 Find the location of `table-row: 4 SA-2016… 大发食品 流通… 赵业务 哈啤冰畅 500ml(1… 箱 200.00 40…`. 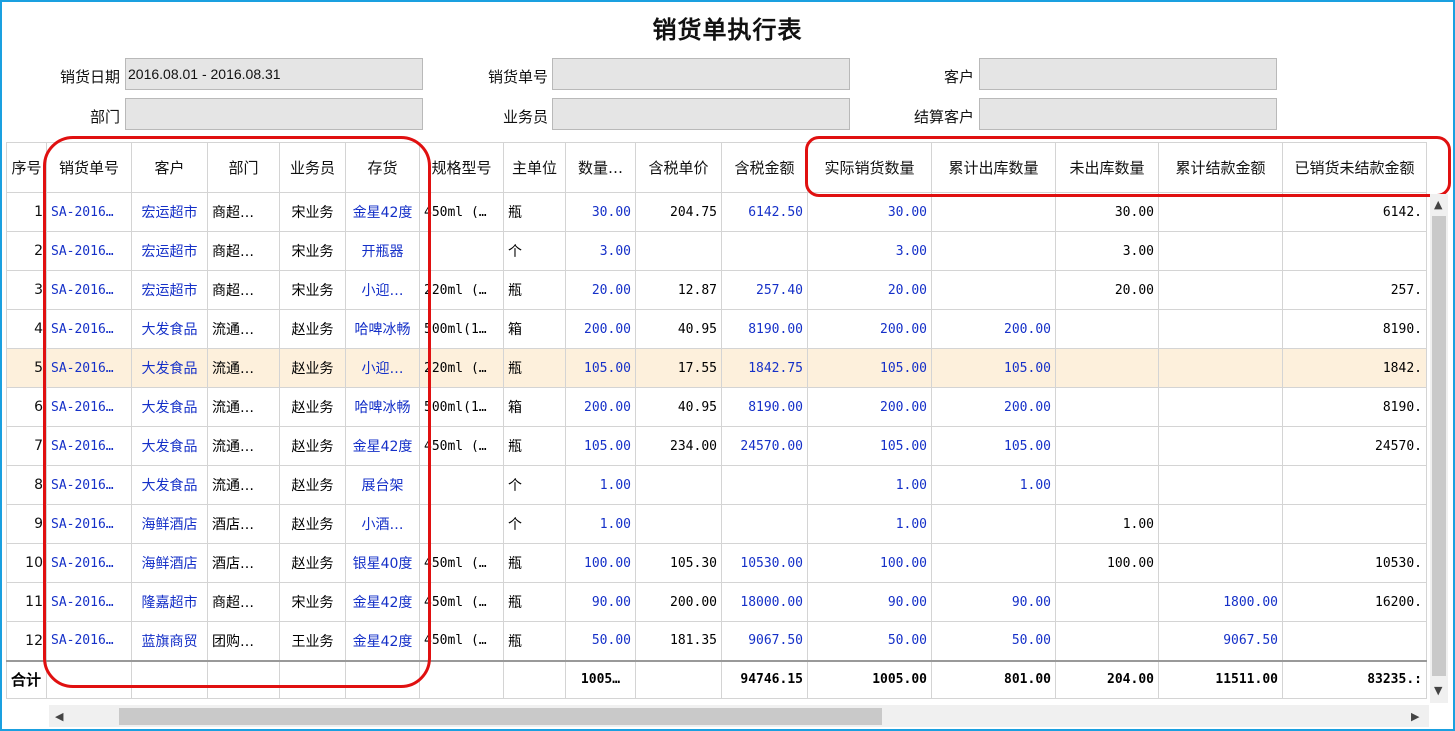

table-row: 4 SA-2016… 大发食品 流通… 赵业务 哈啤冰畅 500ml(1… 箱 200.00 40… is located at coordinates (716, 329).